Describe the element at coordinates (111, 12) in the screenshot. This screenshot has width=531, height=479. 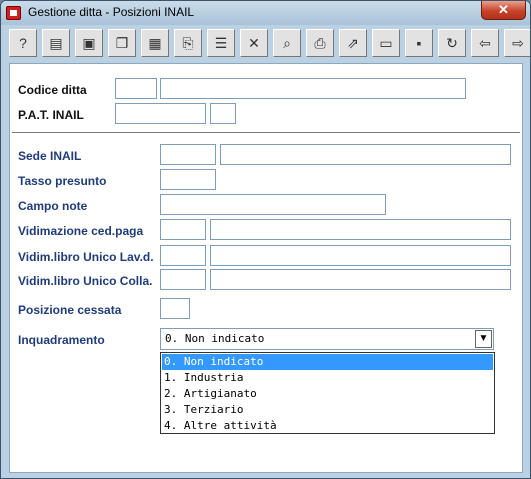
I see `window-title: Gestione ditta - Posizioni INAIL` at that location.